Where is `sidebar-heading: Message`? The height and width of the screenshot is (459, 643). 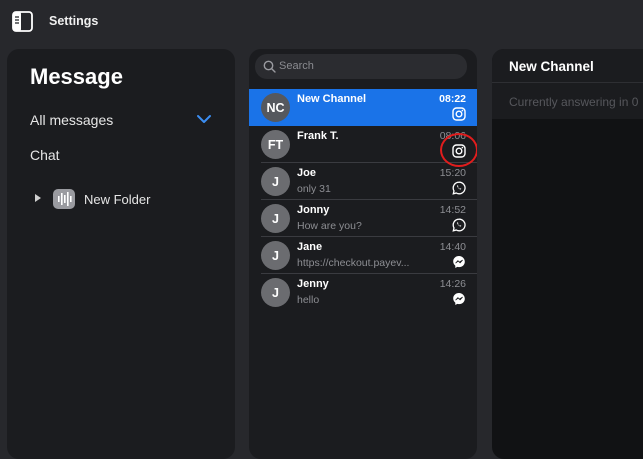
sidebar-heading: Message is located at coordinates (76, 76).